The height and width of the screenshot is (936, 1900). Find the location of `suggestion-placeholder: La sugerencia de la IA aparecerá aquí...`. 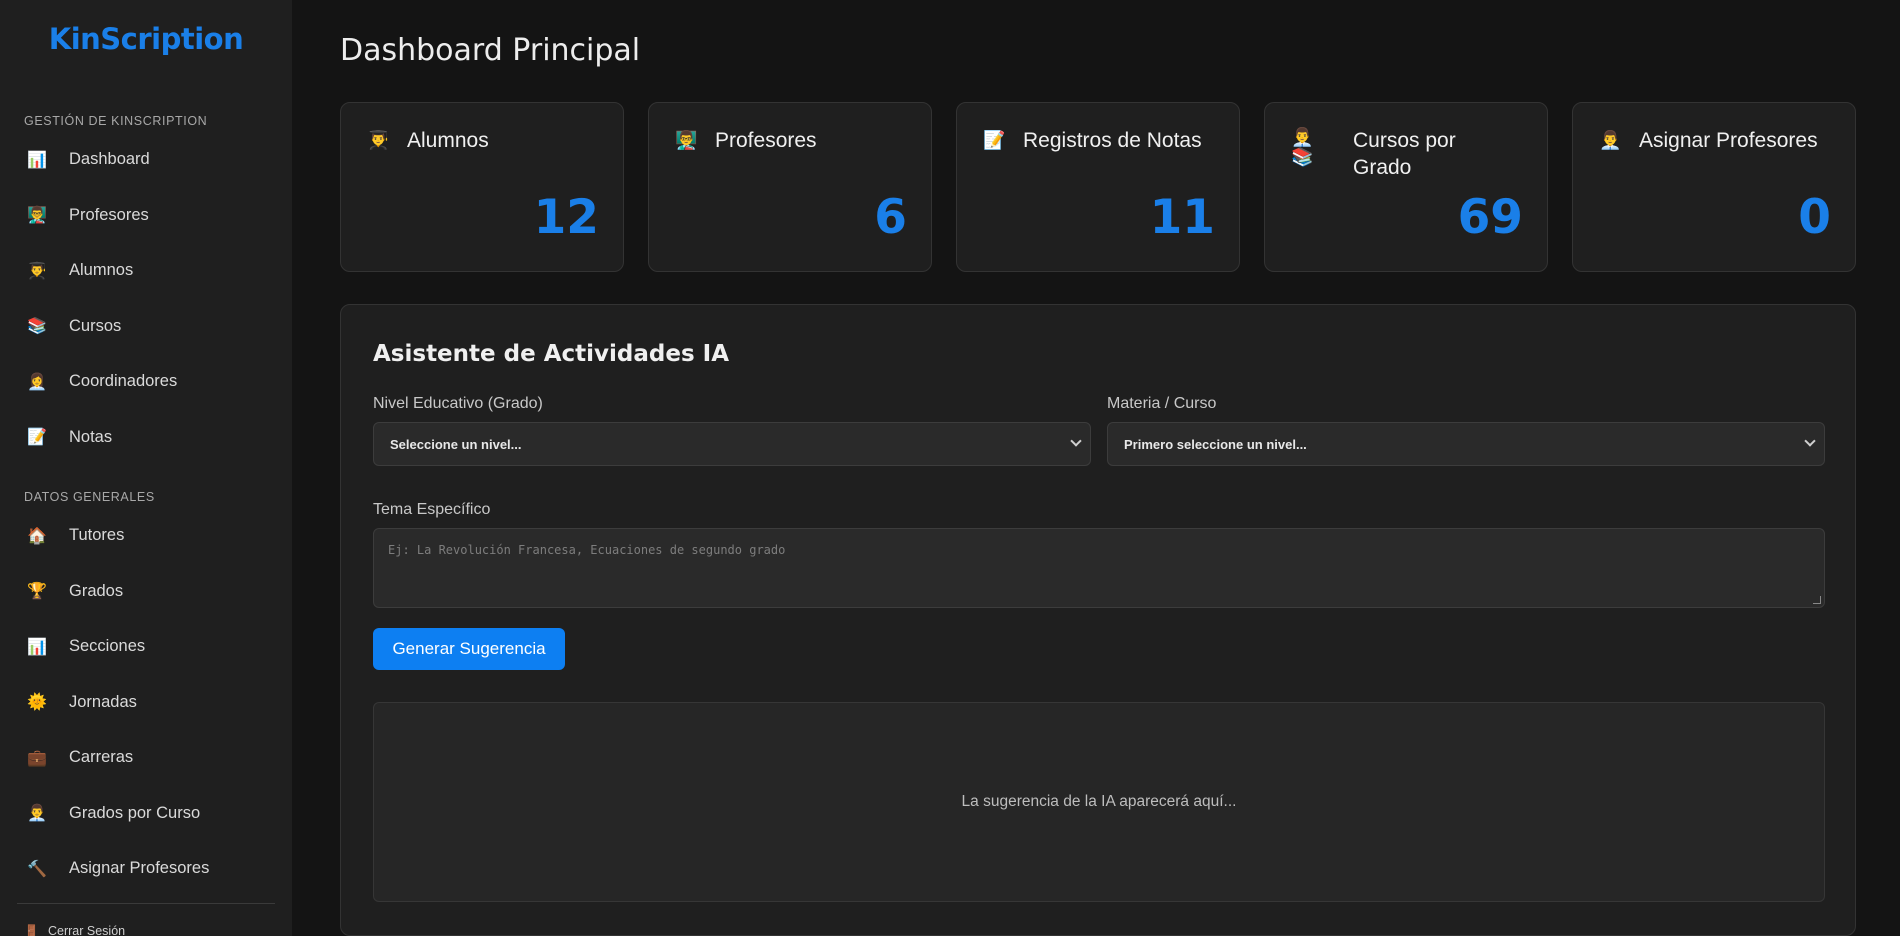

suggestion-placeholder: La sugerencia de la IA aparecerá aquí... is located at coordinates (1099, 801).